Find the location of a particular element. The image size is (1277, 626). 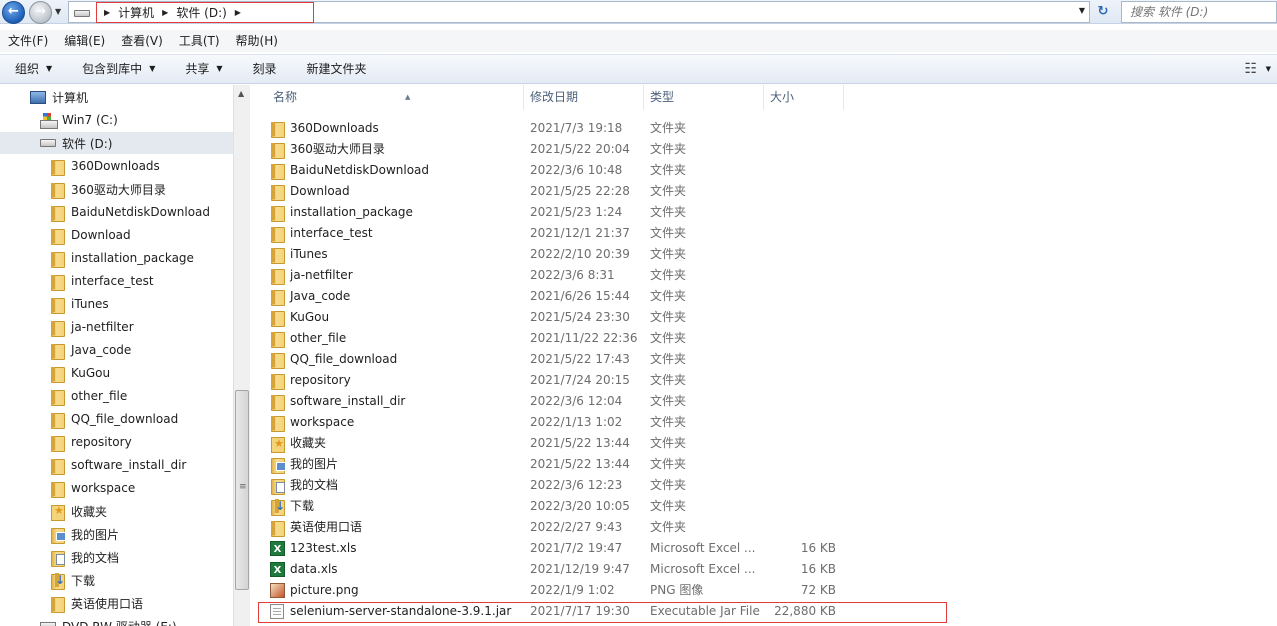

file-date-modified: 2021/5/25 22:28 is located at coordinates (580, 191).